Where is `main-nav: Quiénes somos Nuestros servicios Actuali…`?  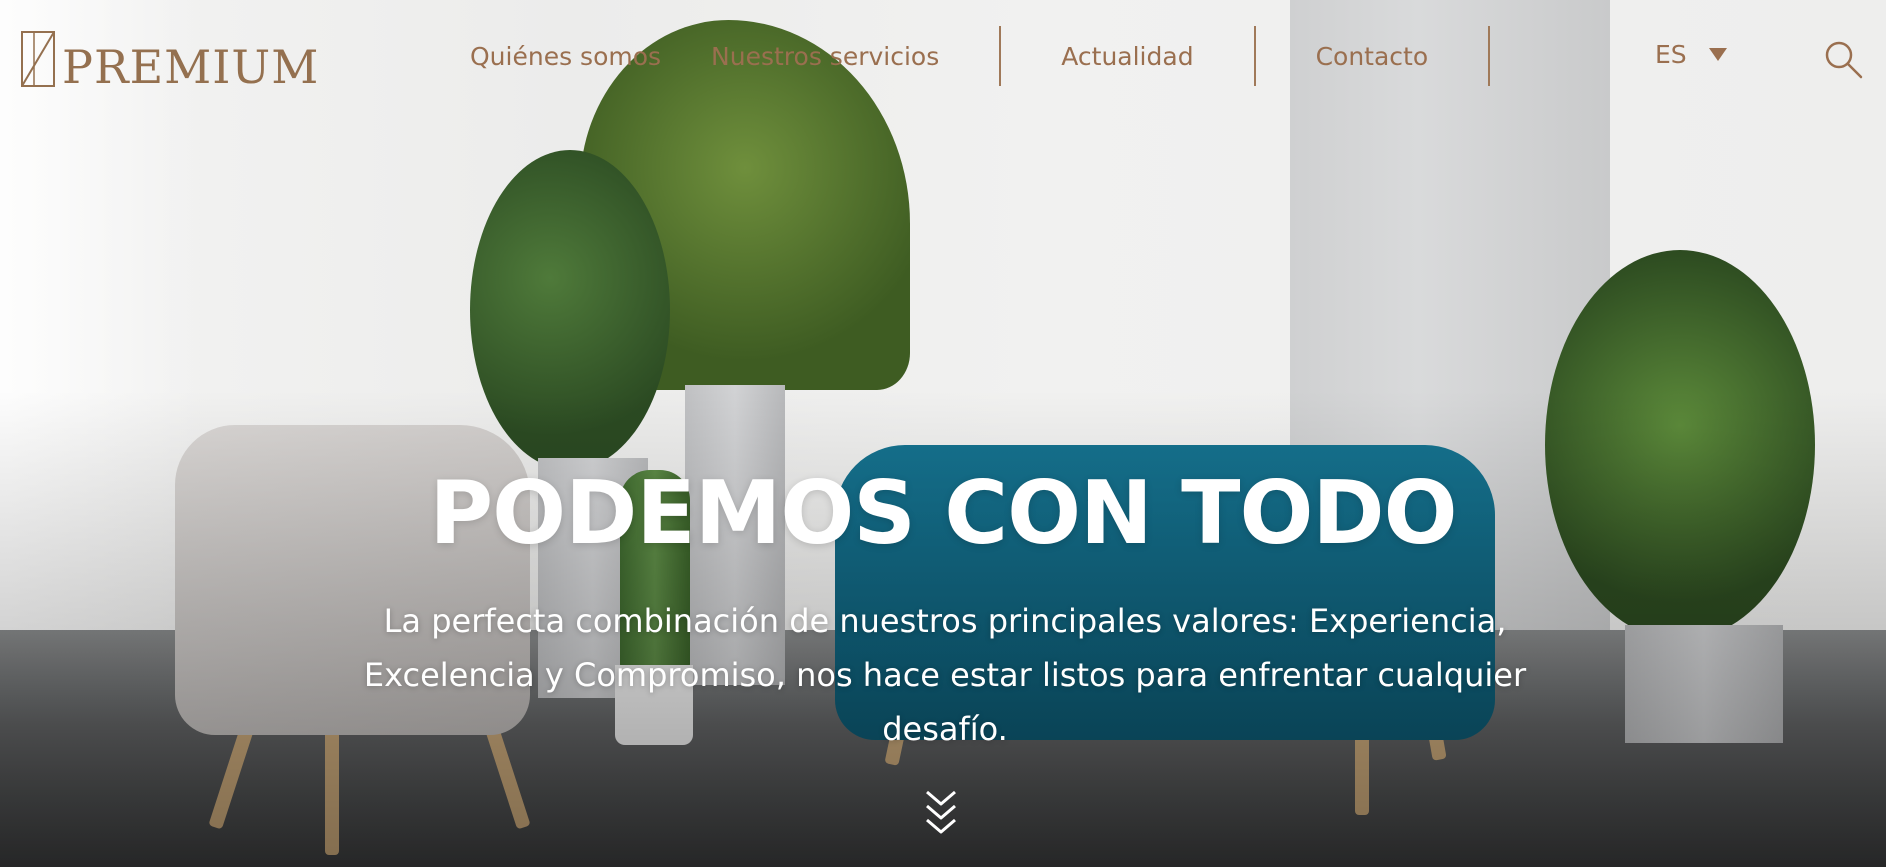 main-nav: Quiénes somos Nuestros servicios Actuali… is located at coordinates (1010, 56).